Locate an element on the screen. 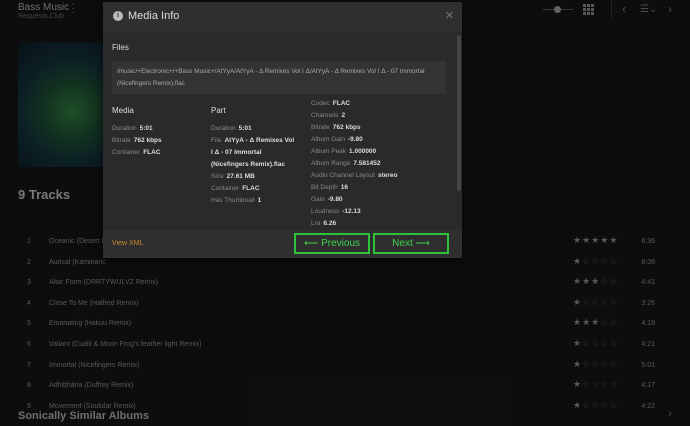 This screenshot has width=690, height=426. field-label: Audio Channel Layout is located at coordinates (343, 175).